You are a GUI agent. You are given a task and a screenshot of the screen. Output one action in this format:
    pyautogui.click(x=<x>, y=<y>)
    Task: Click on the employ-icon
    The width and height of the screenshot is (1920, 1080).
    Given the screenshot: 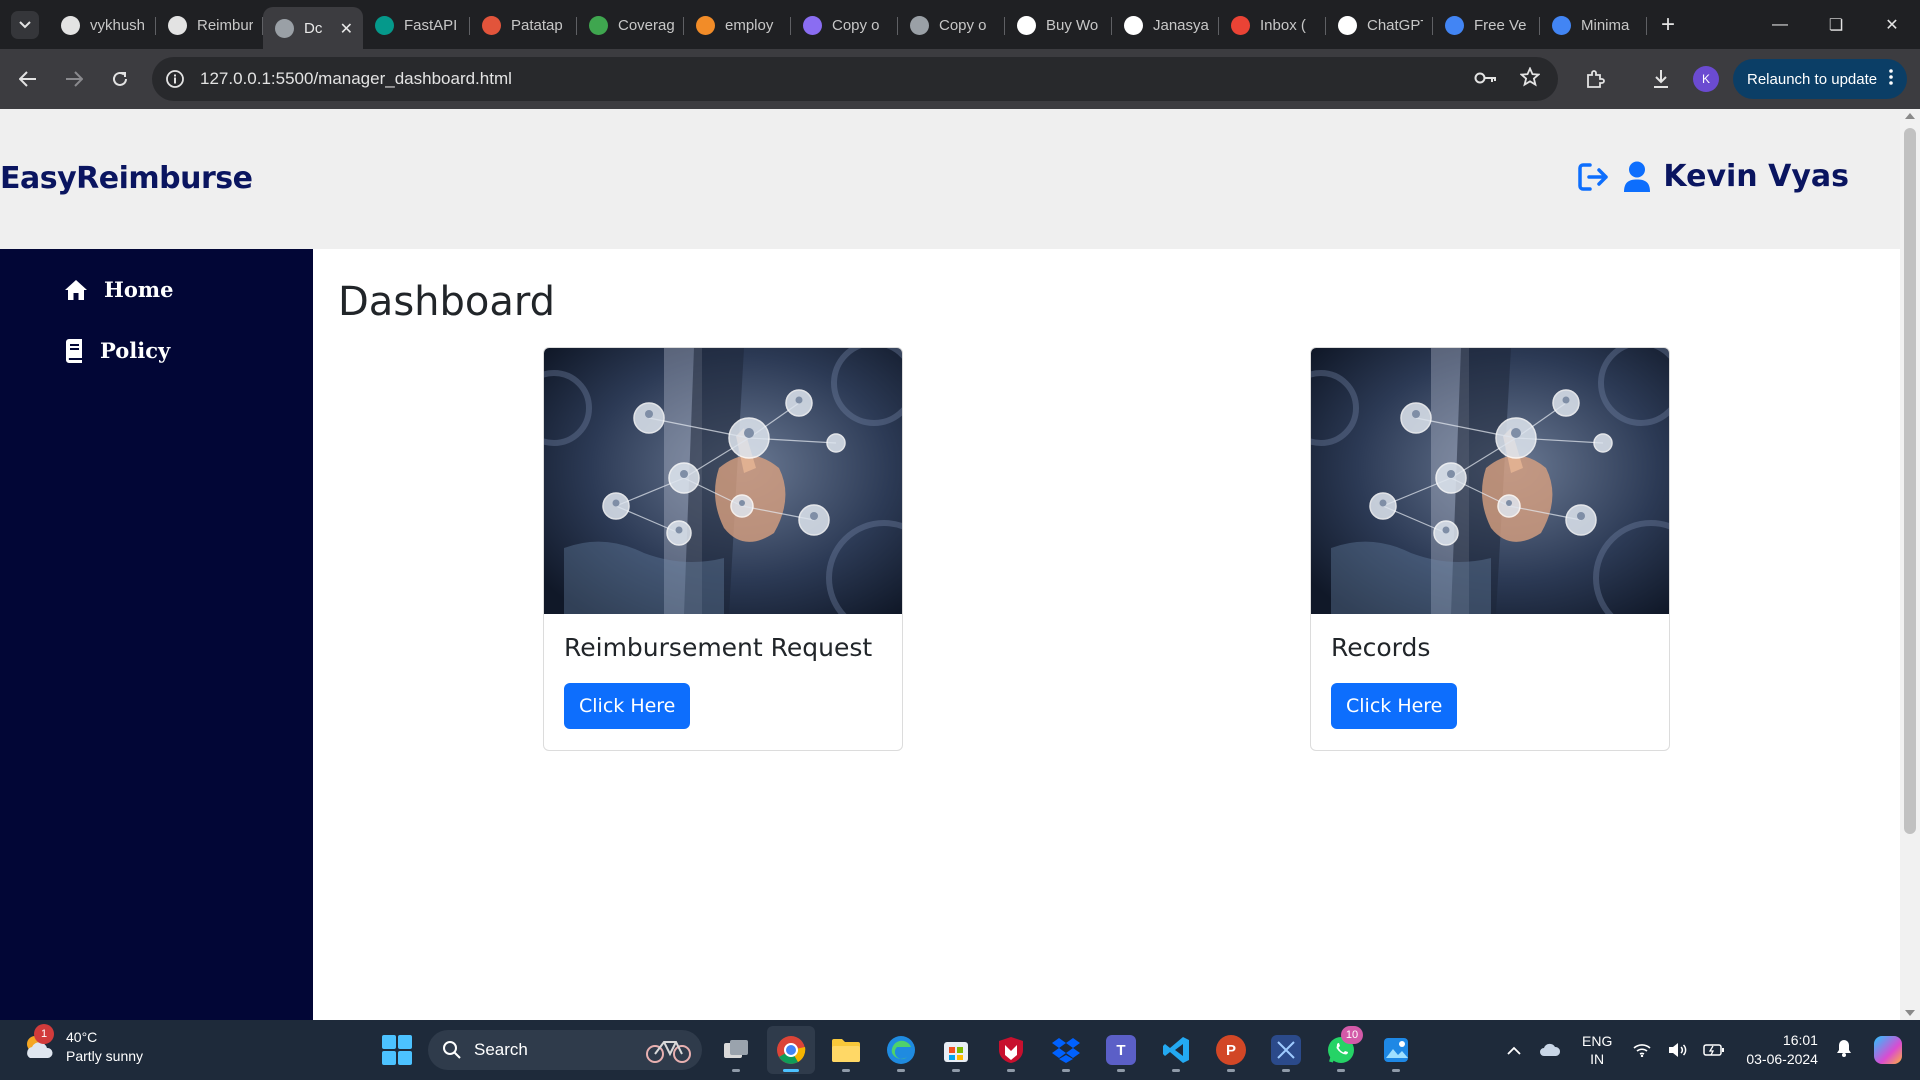 What is the action you would take?
    pyautogui.click(x=705, y=25)
    